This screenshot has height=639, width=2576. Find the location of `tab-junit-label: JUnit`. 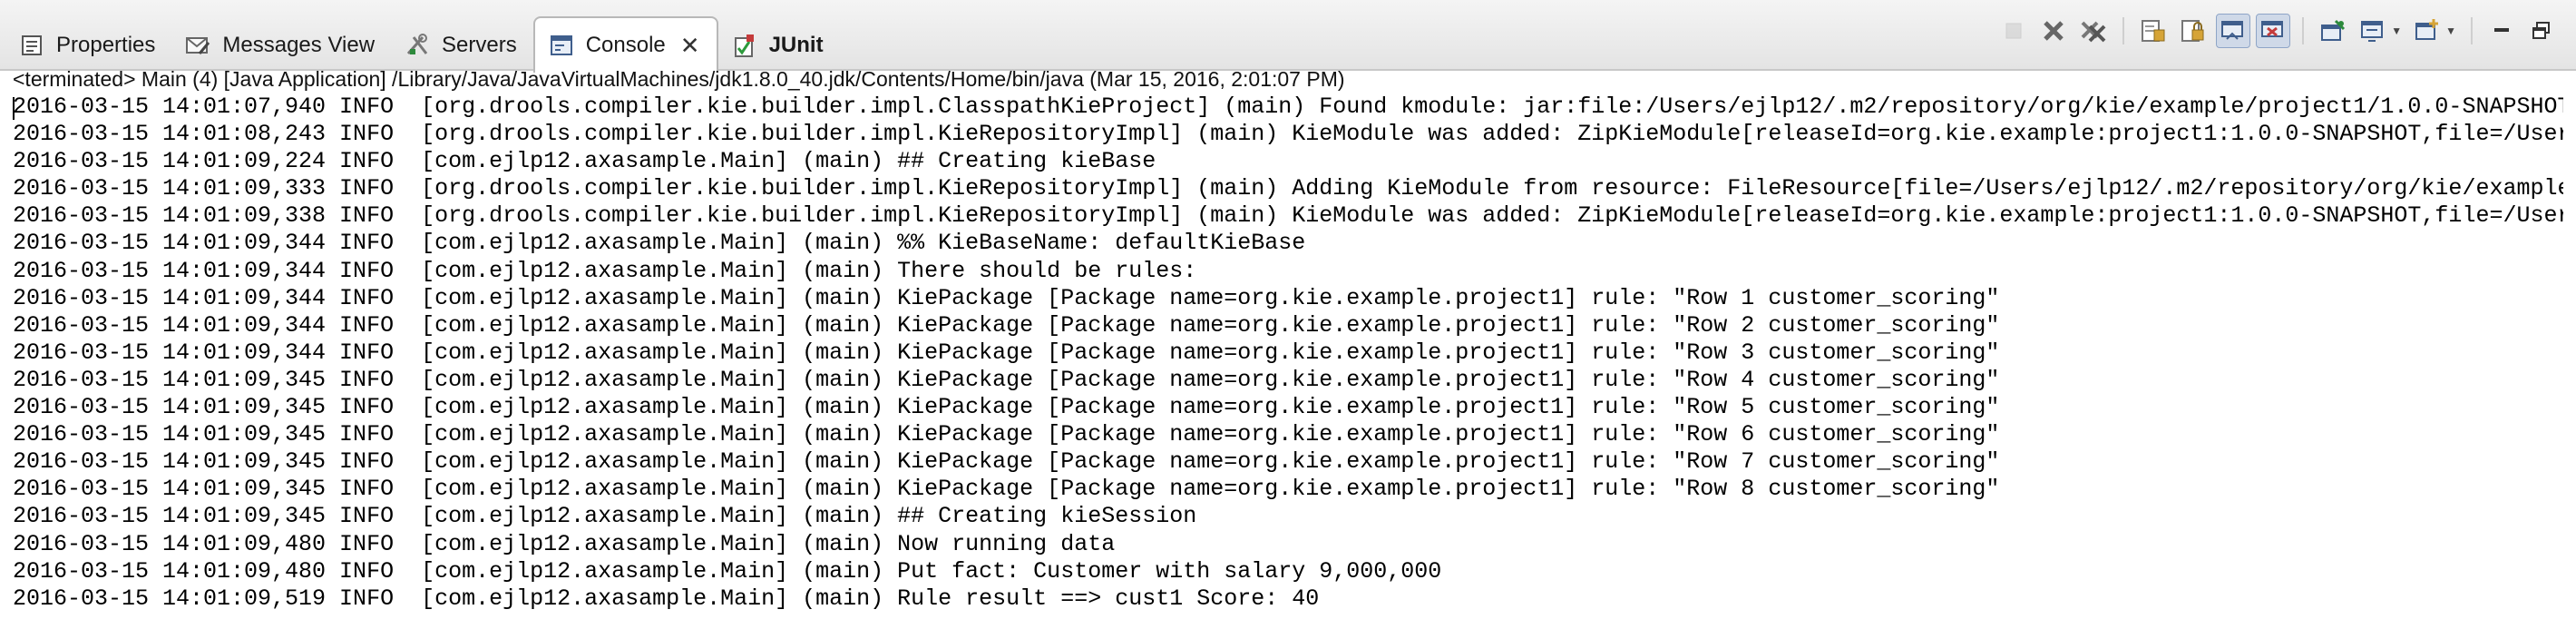

tab-junit-label: JUnit is located at coordinates (796, 45).